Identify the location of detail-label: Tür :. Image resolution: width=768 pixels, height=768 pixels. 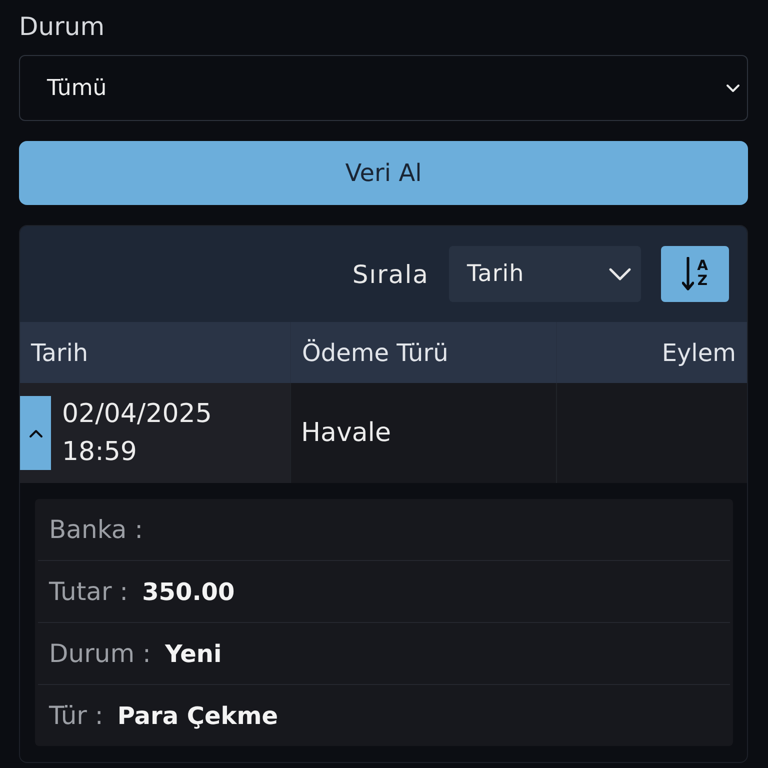
(76, 715).